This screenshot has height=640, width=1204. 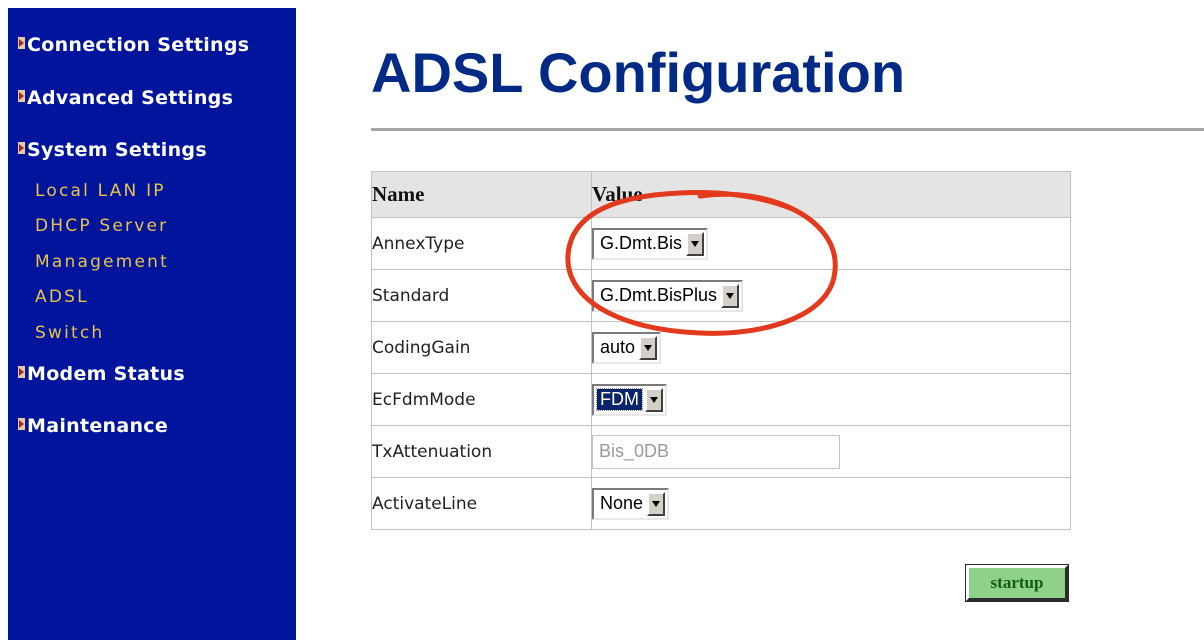 I want to click on sidebar-item-label: Local LAN IP, so click(x=100, y=191).